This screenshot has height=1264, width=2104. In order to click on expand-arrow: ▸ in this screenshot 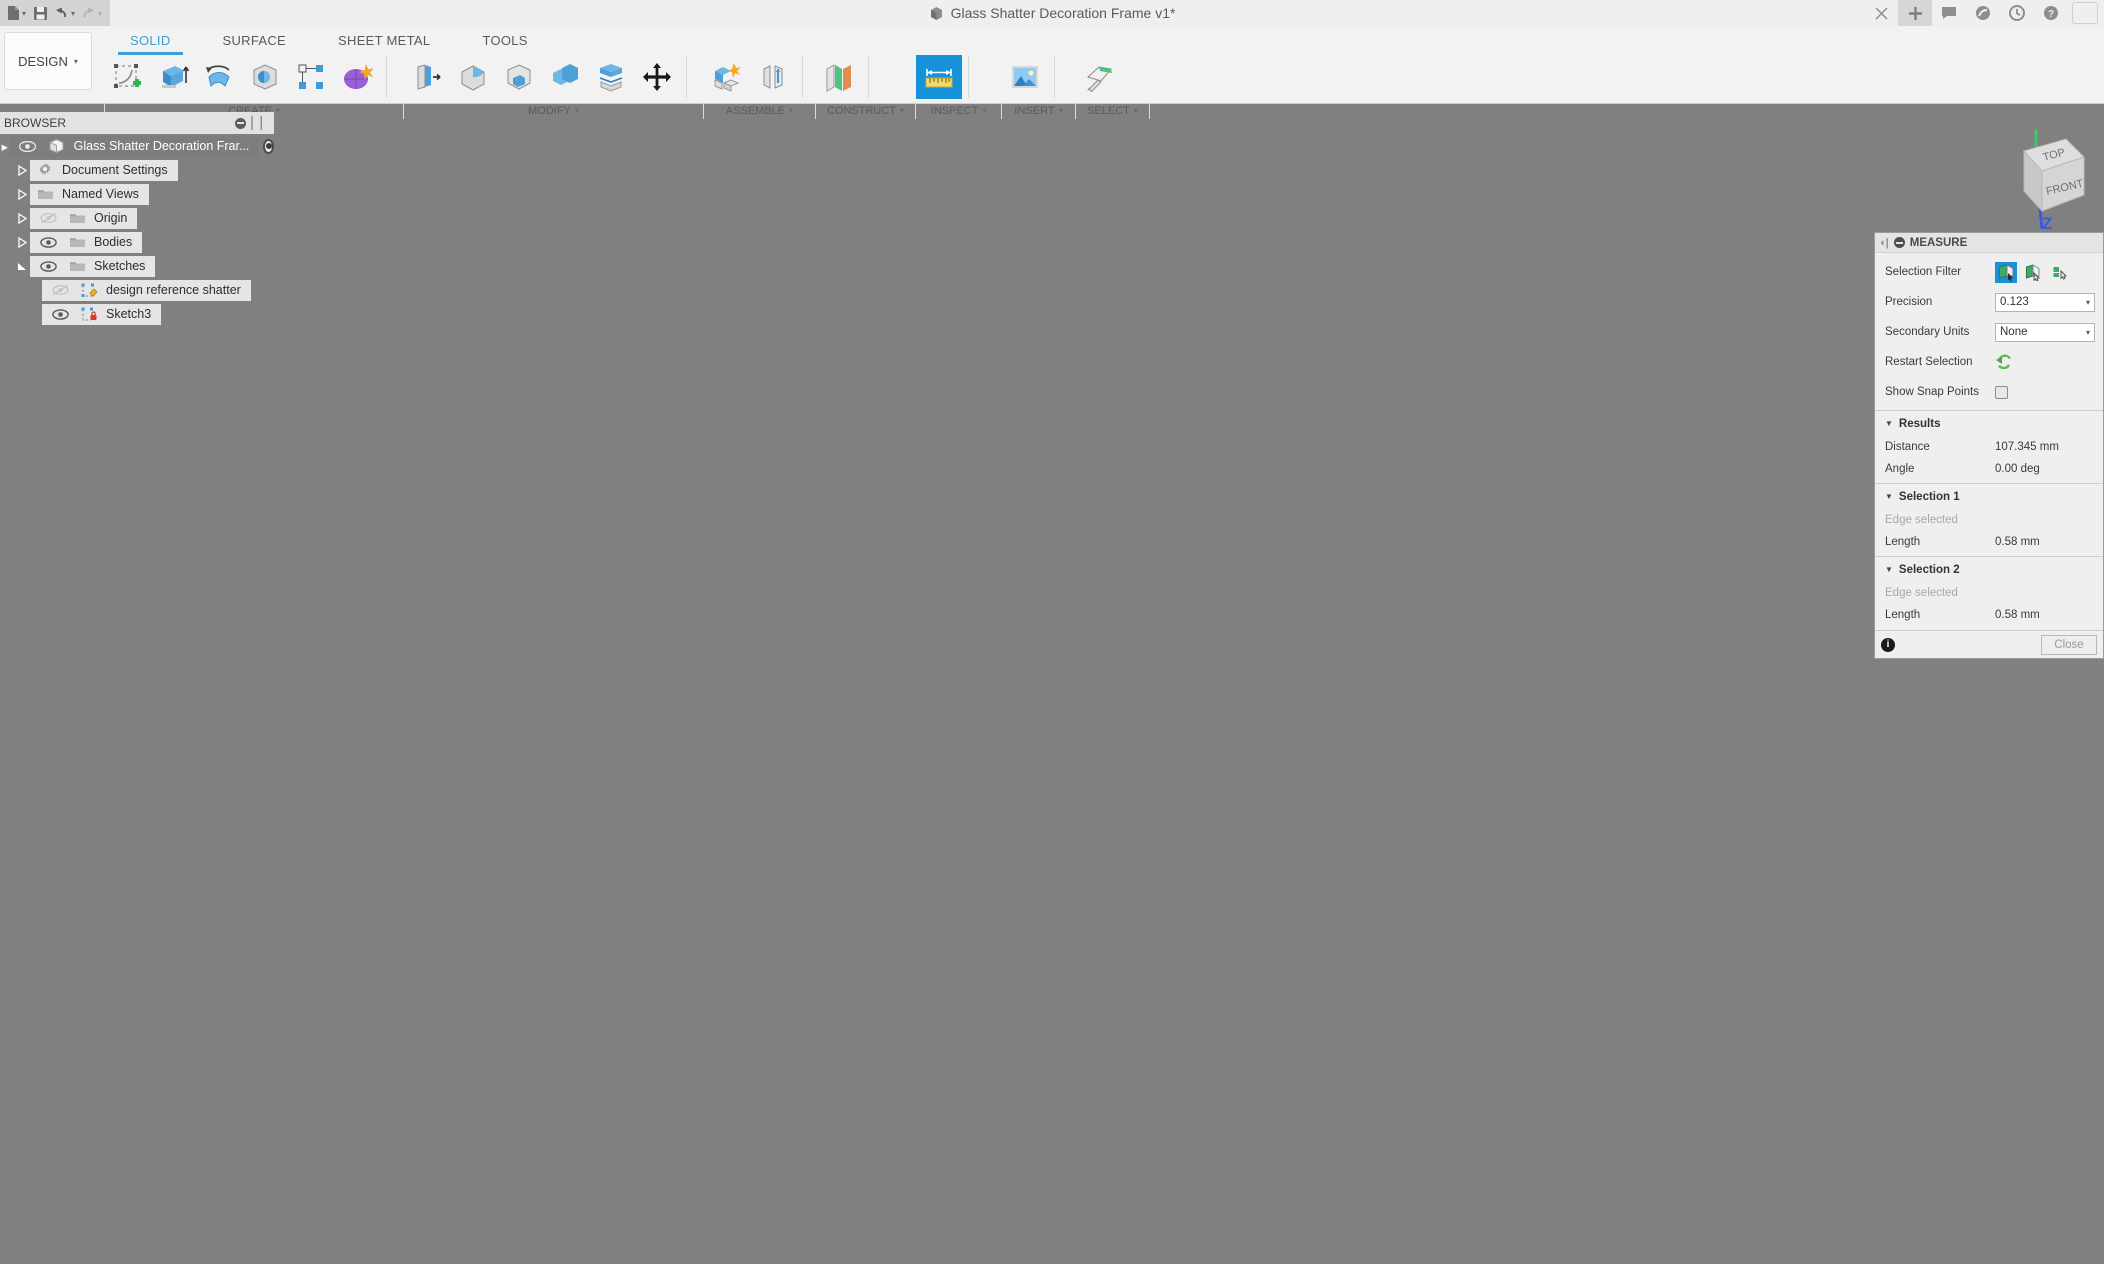, I will do `click(5, 146)`.